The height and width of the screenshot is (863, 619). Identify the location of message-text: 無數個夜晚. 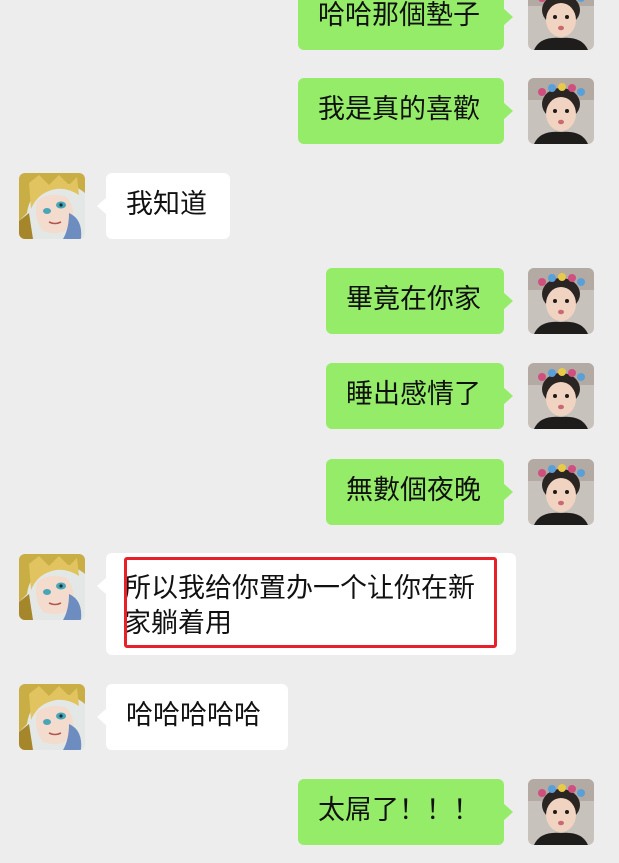
(413, 490).